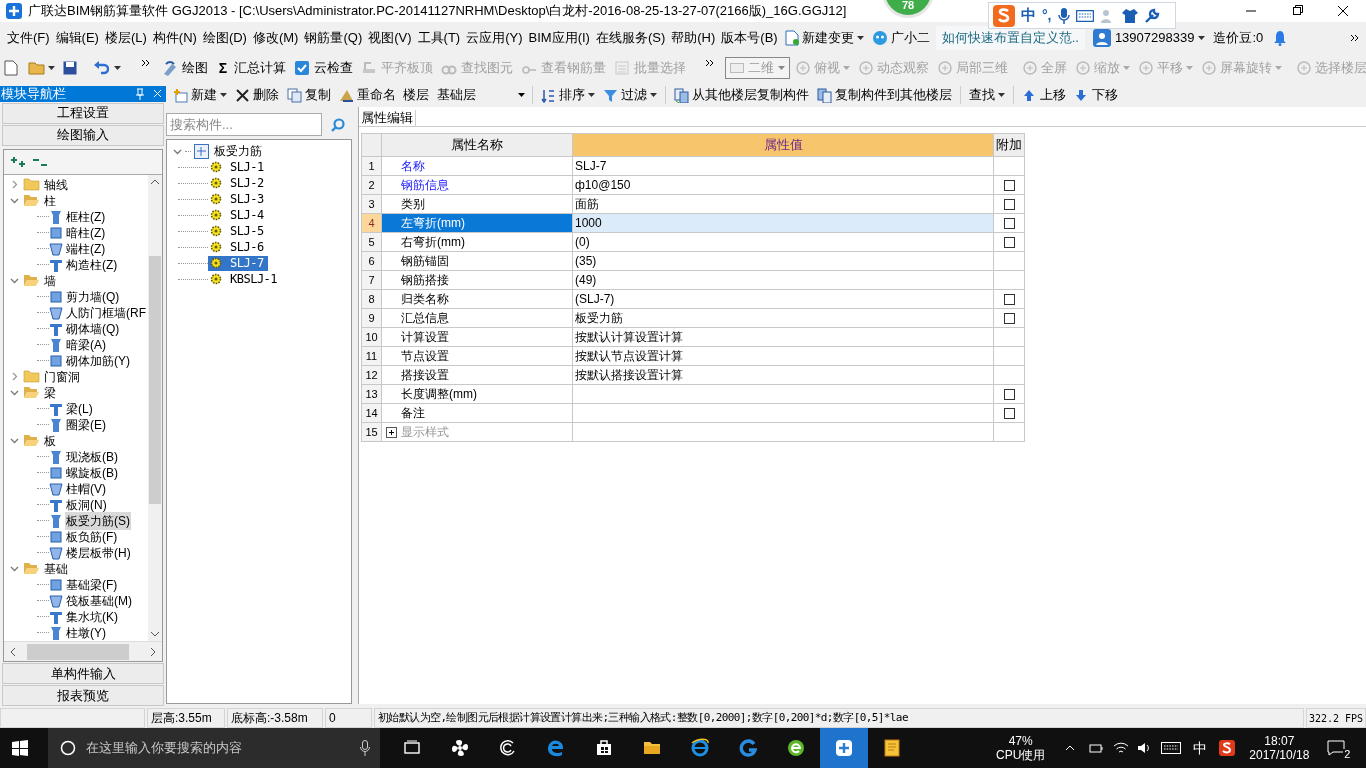 The image size is (1366, 768). Describe the element at coordinates (76, 184) in the screenshot. I see `tree-node: 轴线` at that location.